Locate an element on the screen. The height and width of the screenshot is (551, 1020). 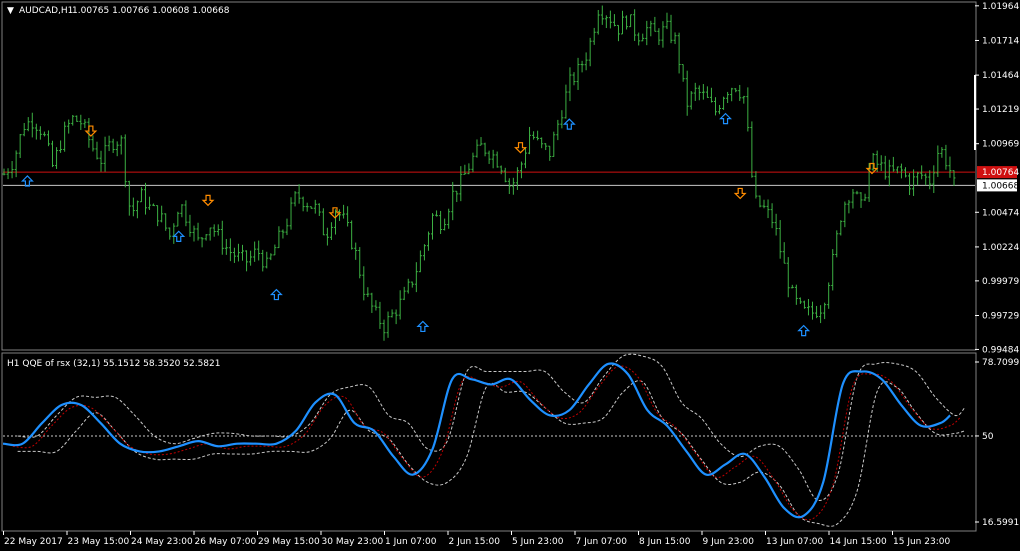
time-tick-label: 14 Jun 15:00 is located at coordinates (858, 542).